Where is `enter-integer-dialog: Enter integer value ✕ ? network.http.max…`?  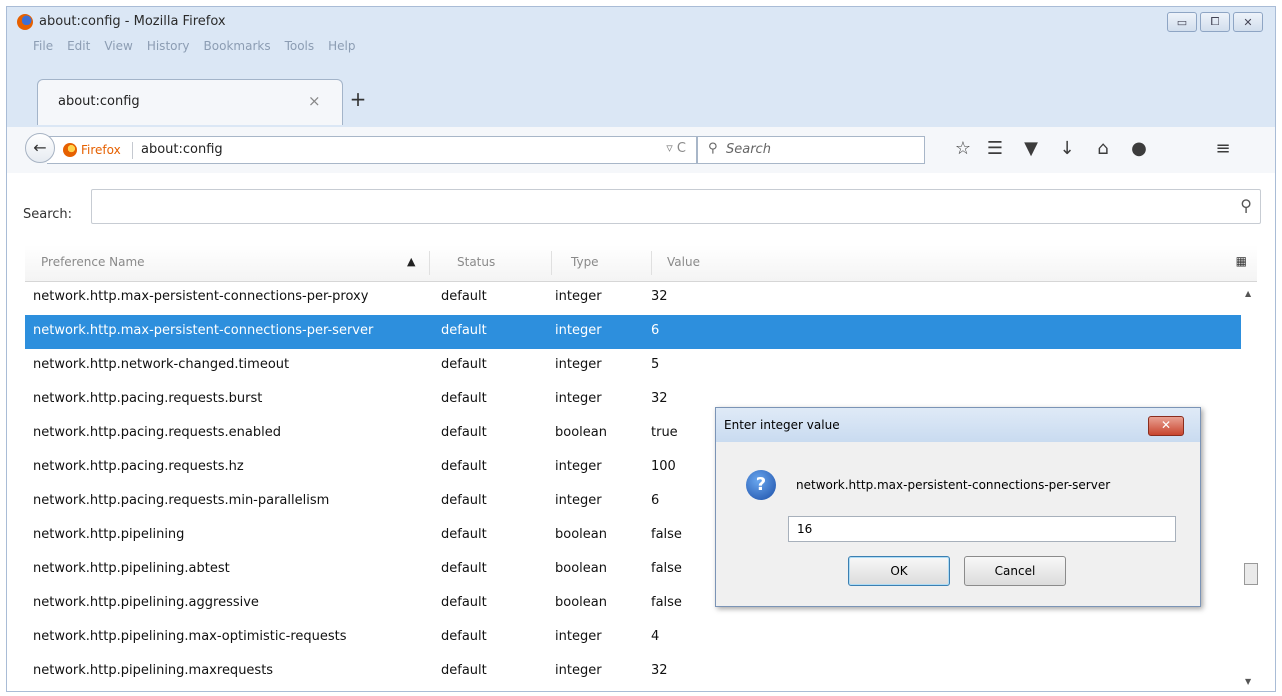
enter-integer-dialog: Enter integer value ✕ ? network.http.max… is located at coordinates (958, 507).